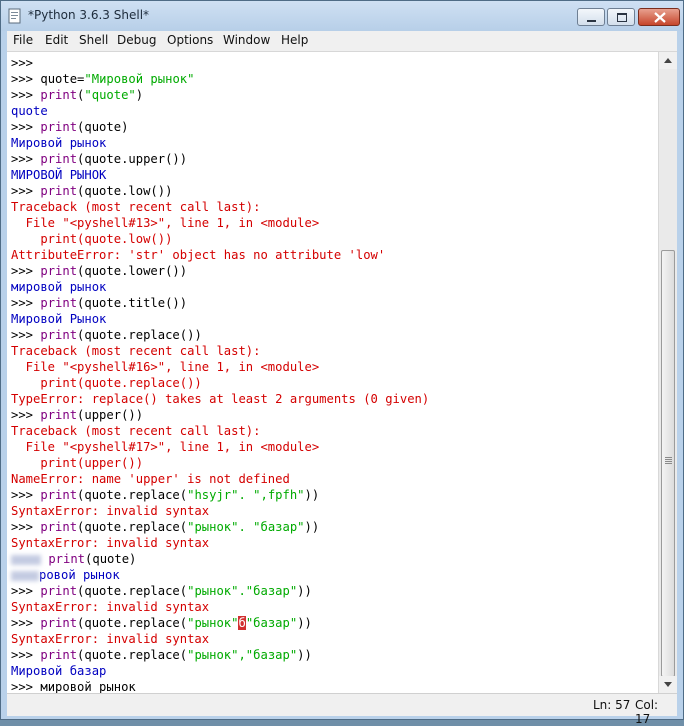  Describe the element at coordinates (294, 40) in the screenshot. I see `menu-help: Help` at that location.